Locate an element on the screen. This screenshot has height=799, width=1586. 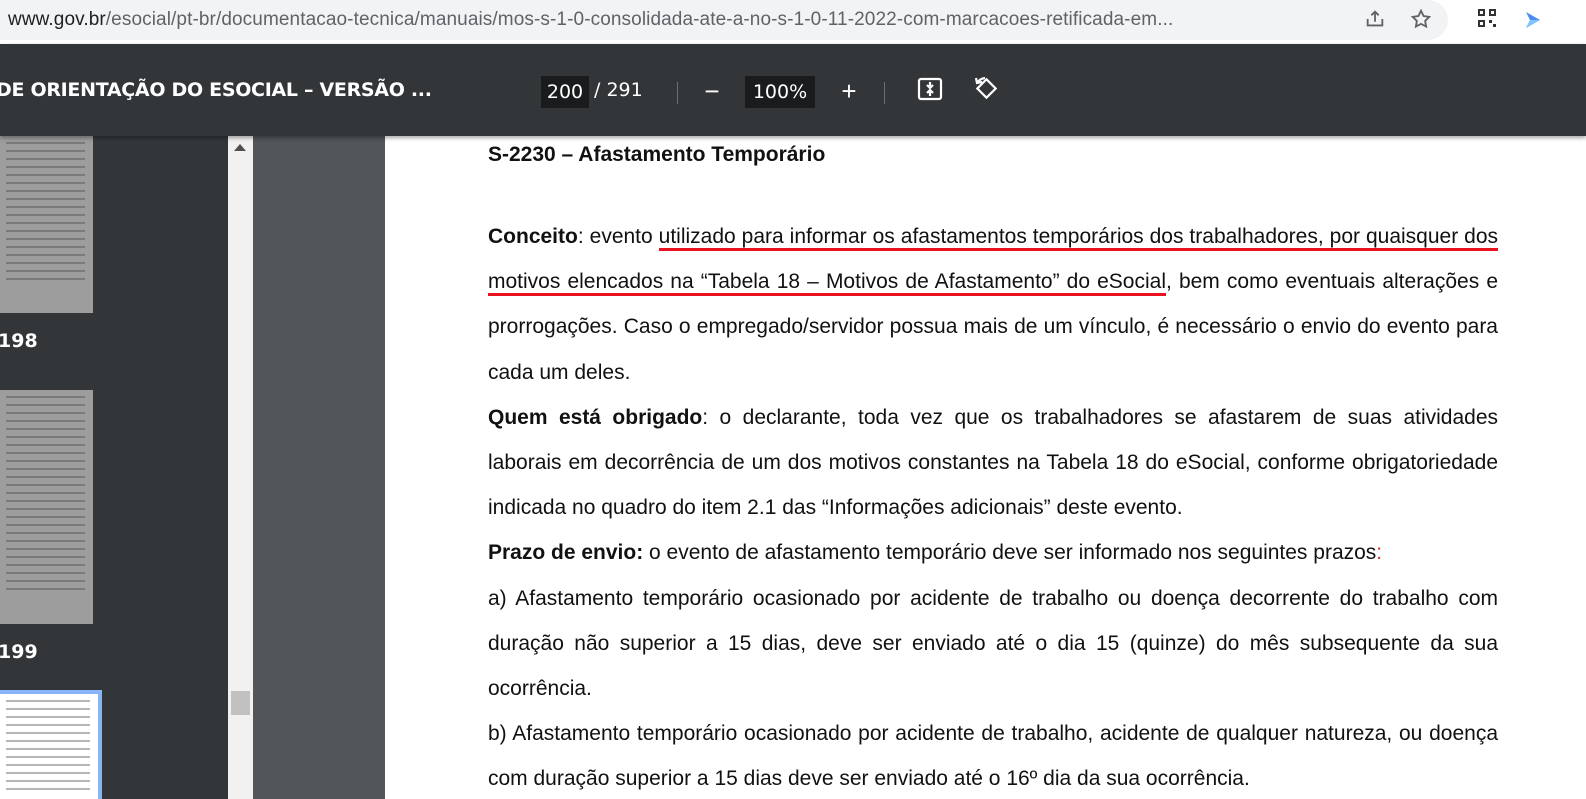
extension-icon is located at coordinates (1533, 21).